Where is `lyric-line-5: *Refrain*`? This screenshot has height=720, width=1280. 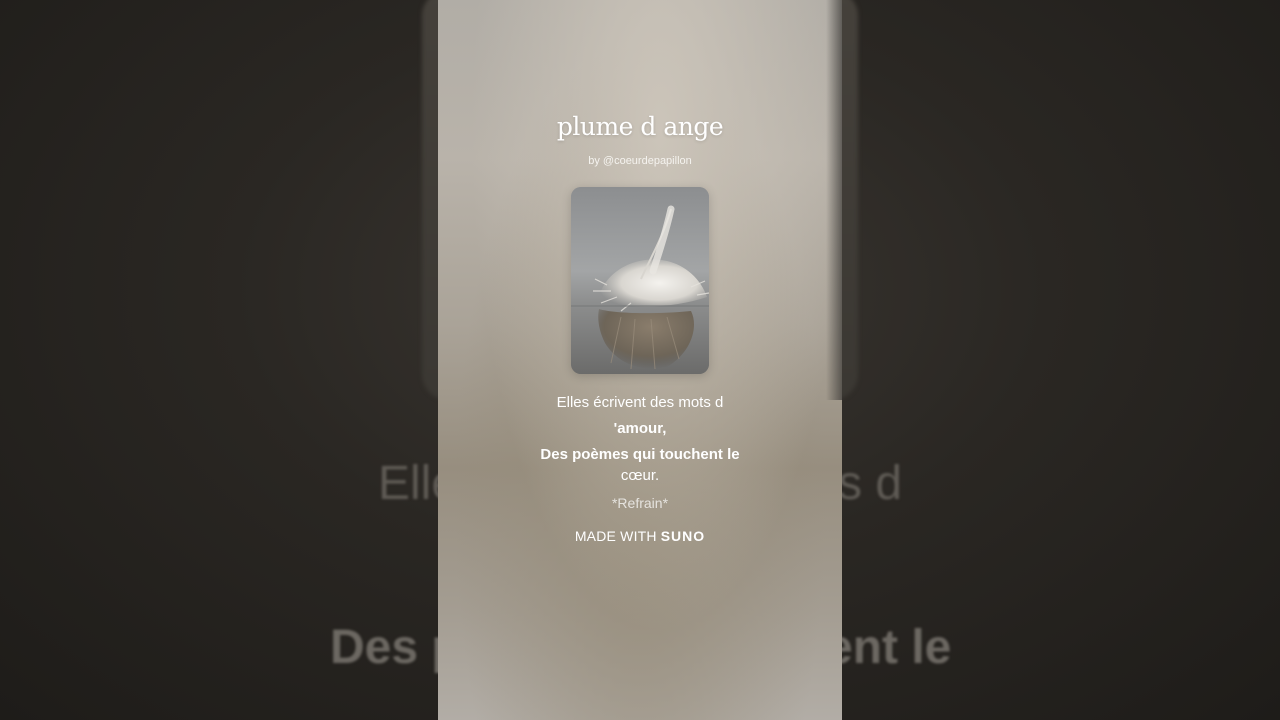
lyric-line-5: *Refrain* is located at coordinates (640, 503).